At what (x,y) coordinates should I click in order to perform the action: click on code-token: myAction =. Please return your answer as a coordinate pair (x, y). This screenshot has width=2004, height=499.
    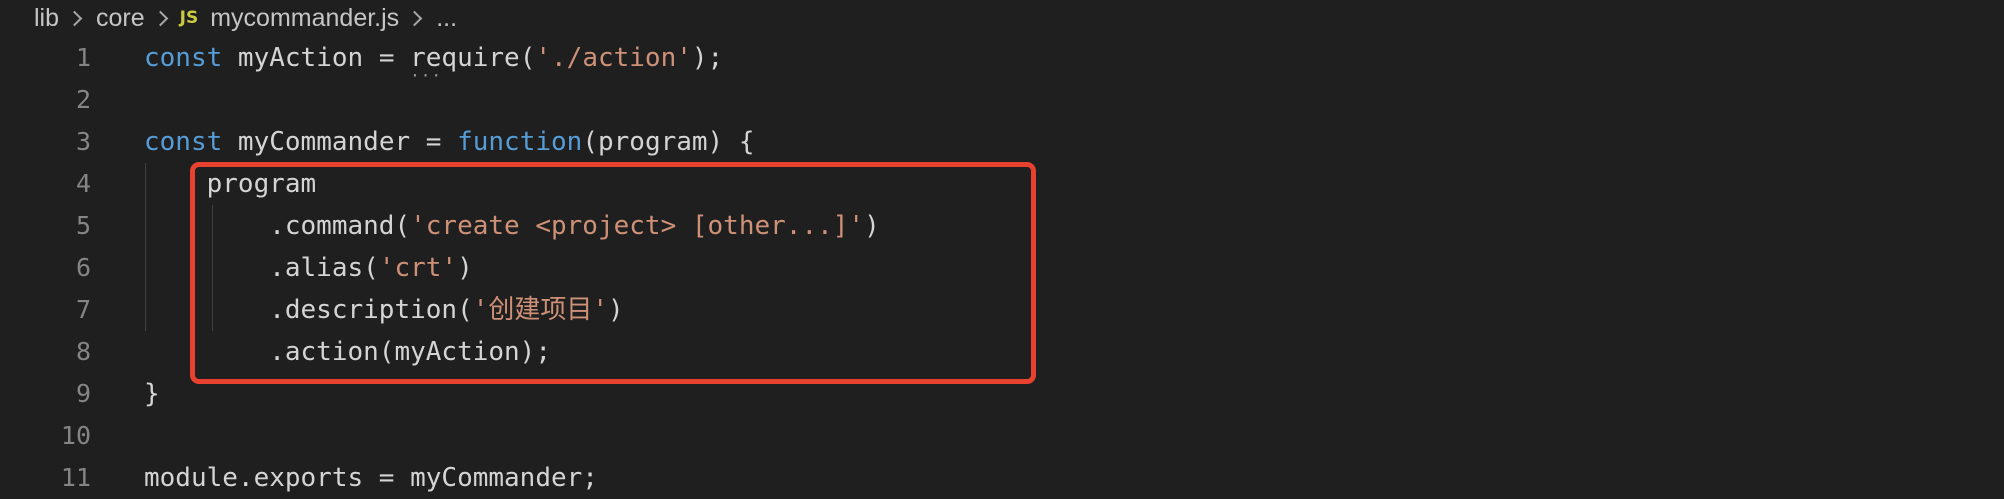
    Looking at the image, I should click on (316, 58).